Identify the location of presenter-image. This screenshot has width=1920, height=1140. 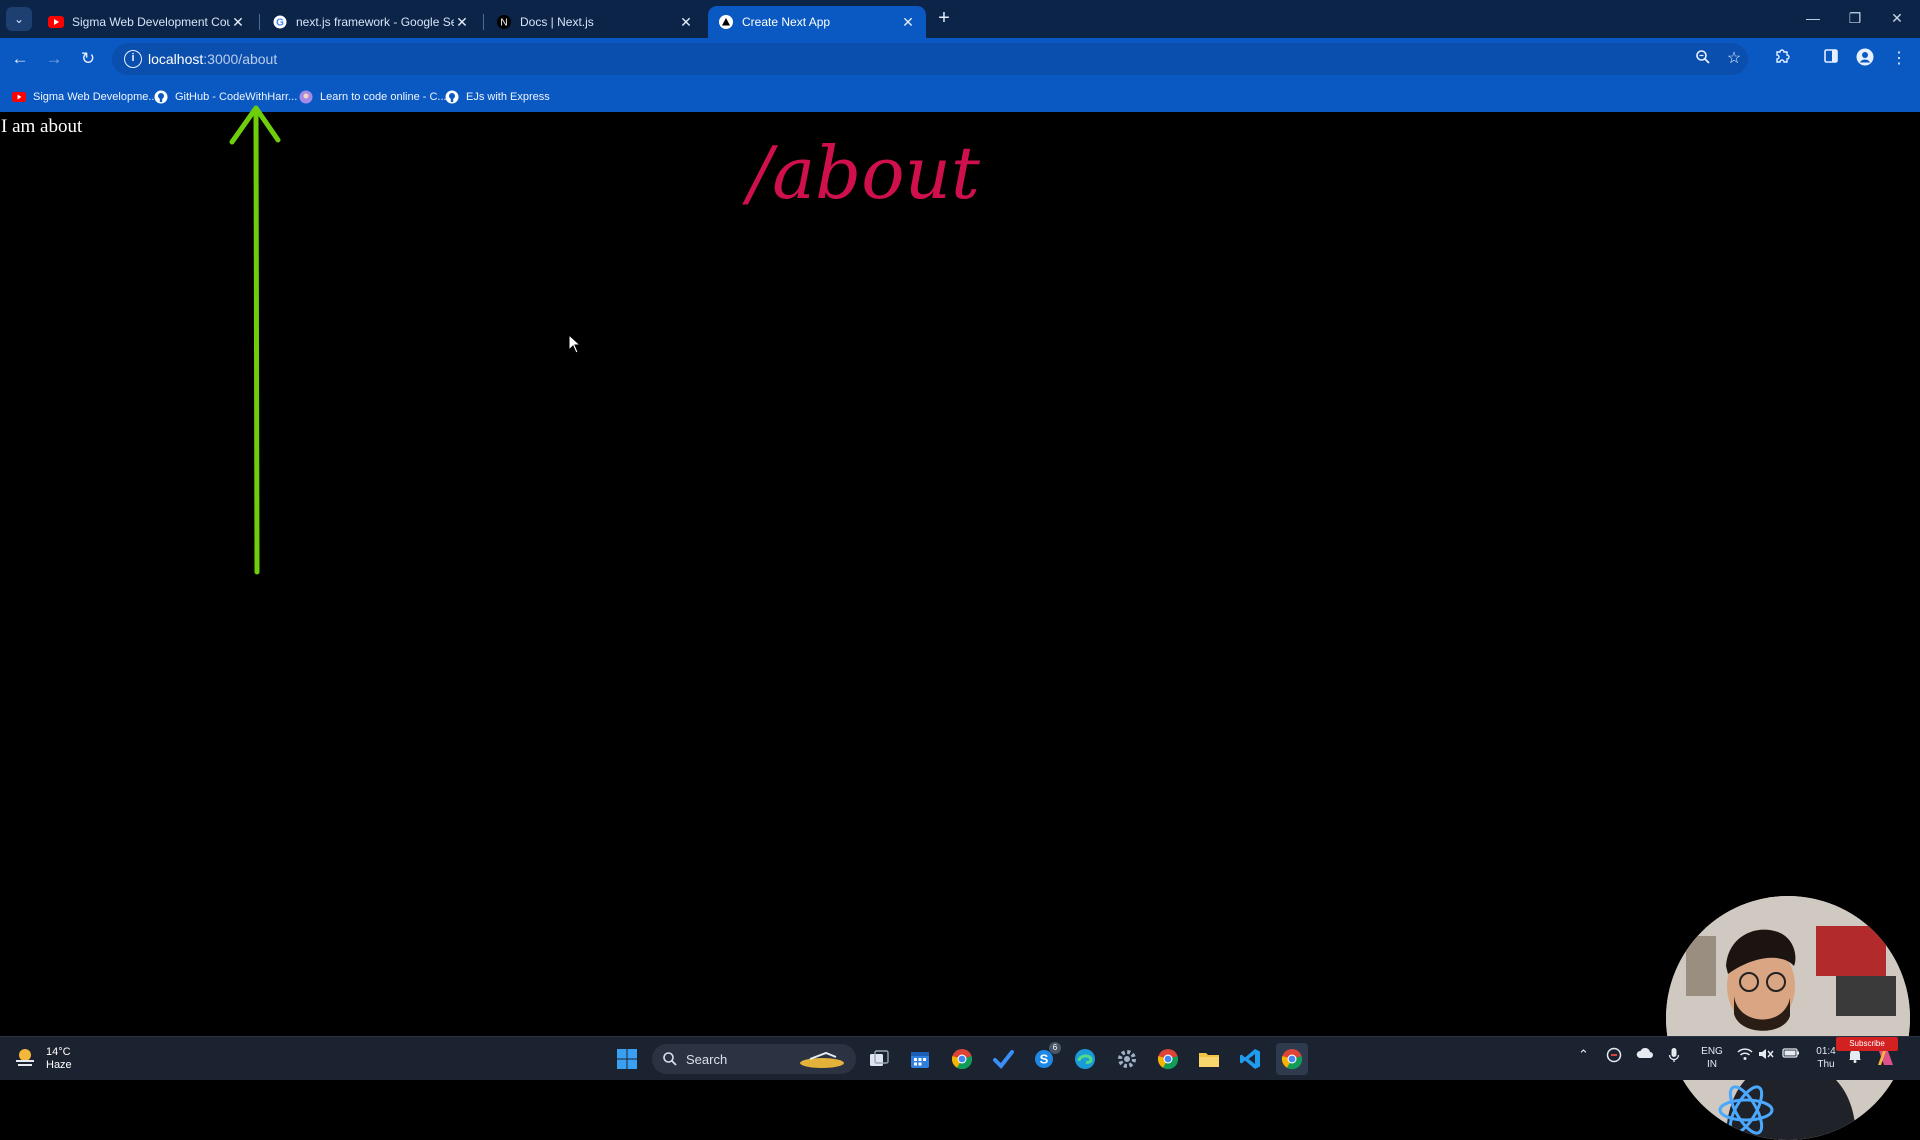
(1788, 1018).